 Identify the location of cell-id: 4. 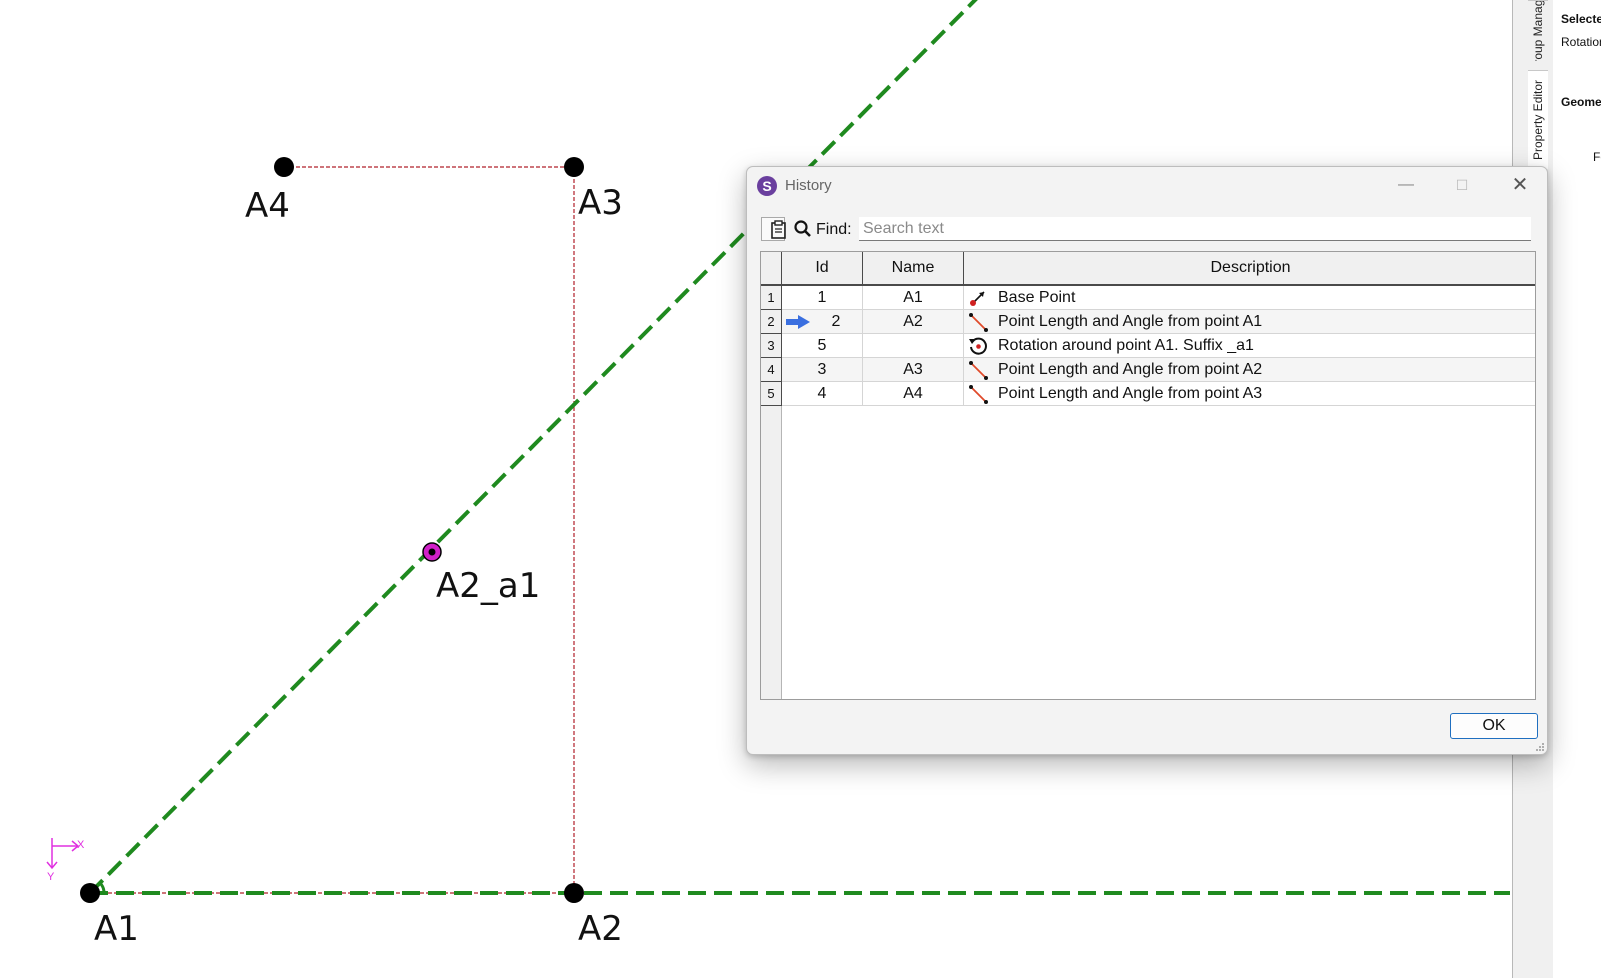
(822, 394).